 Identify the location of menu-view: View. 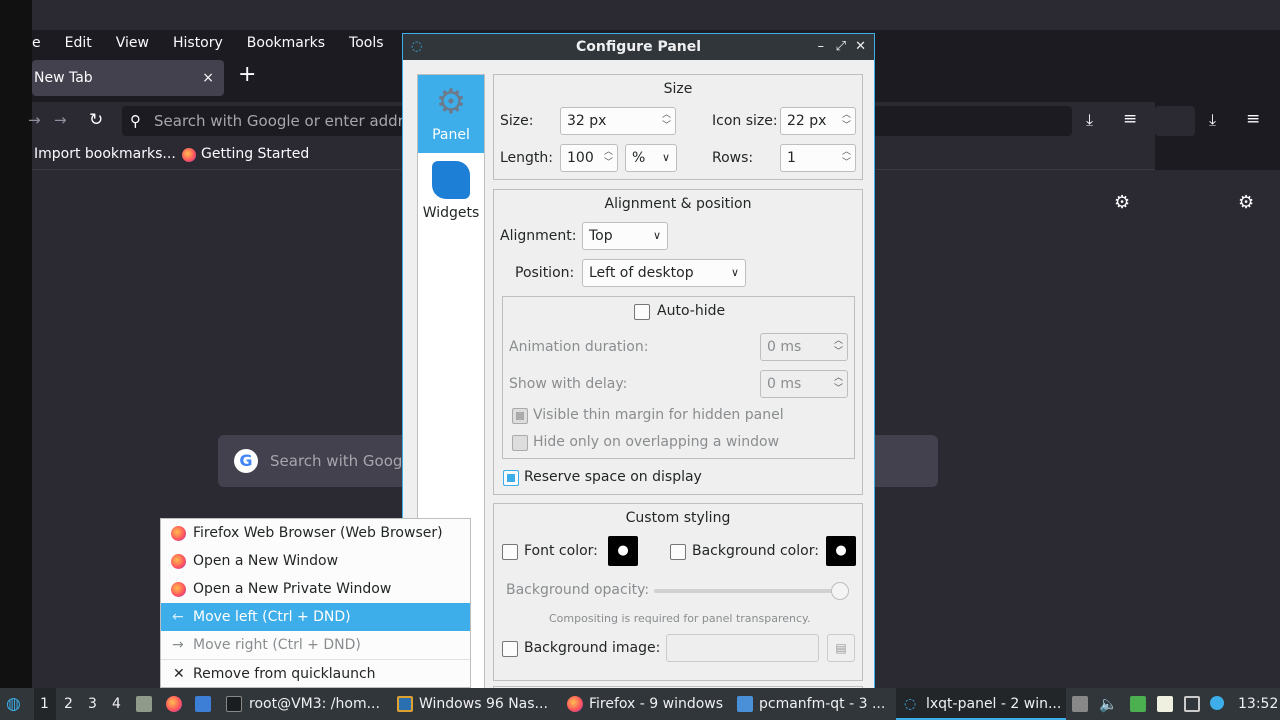
(132, 43).